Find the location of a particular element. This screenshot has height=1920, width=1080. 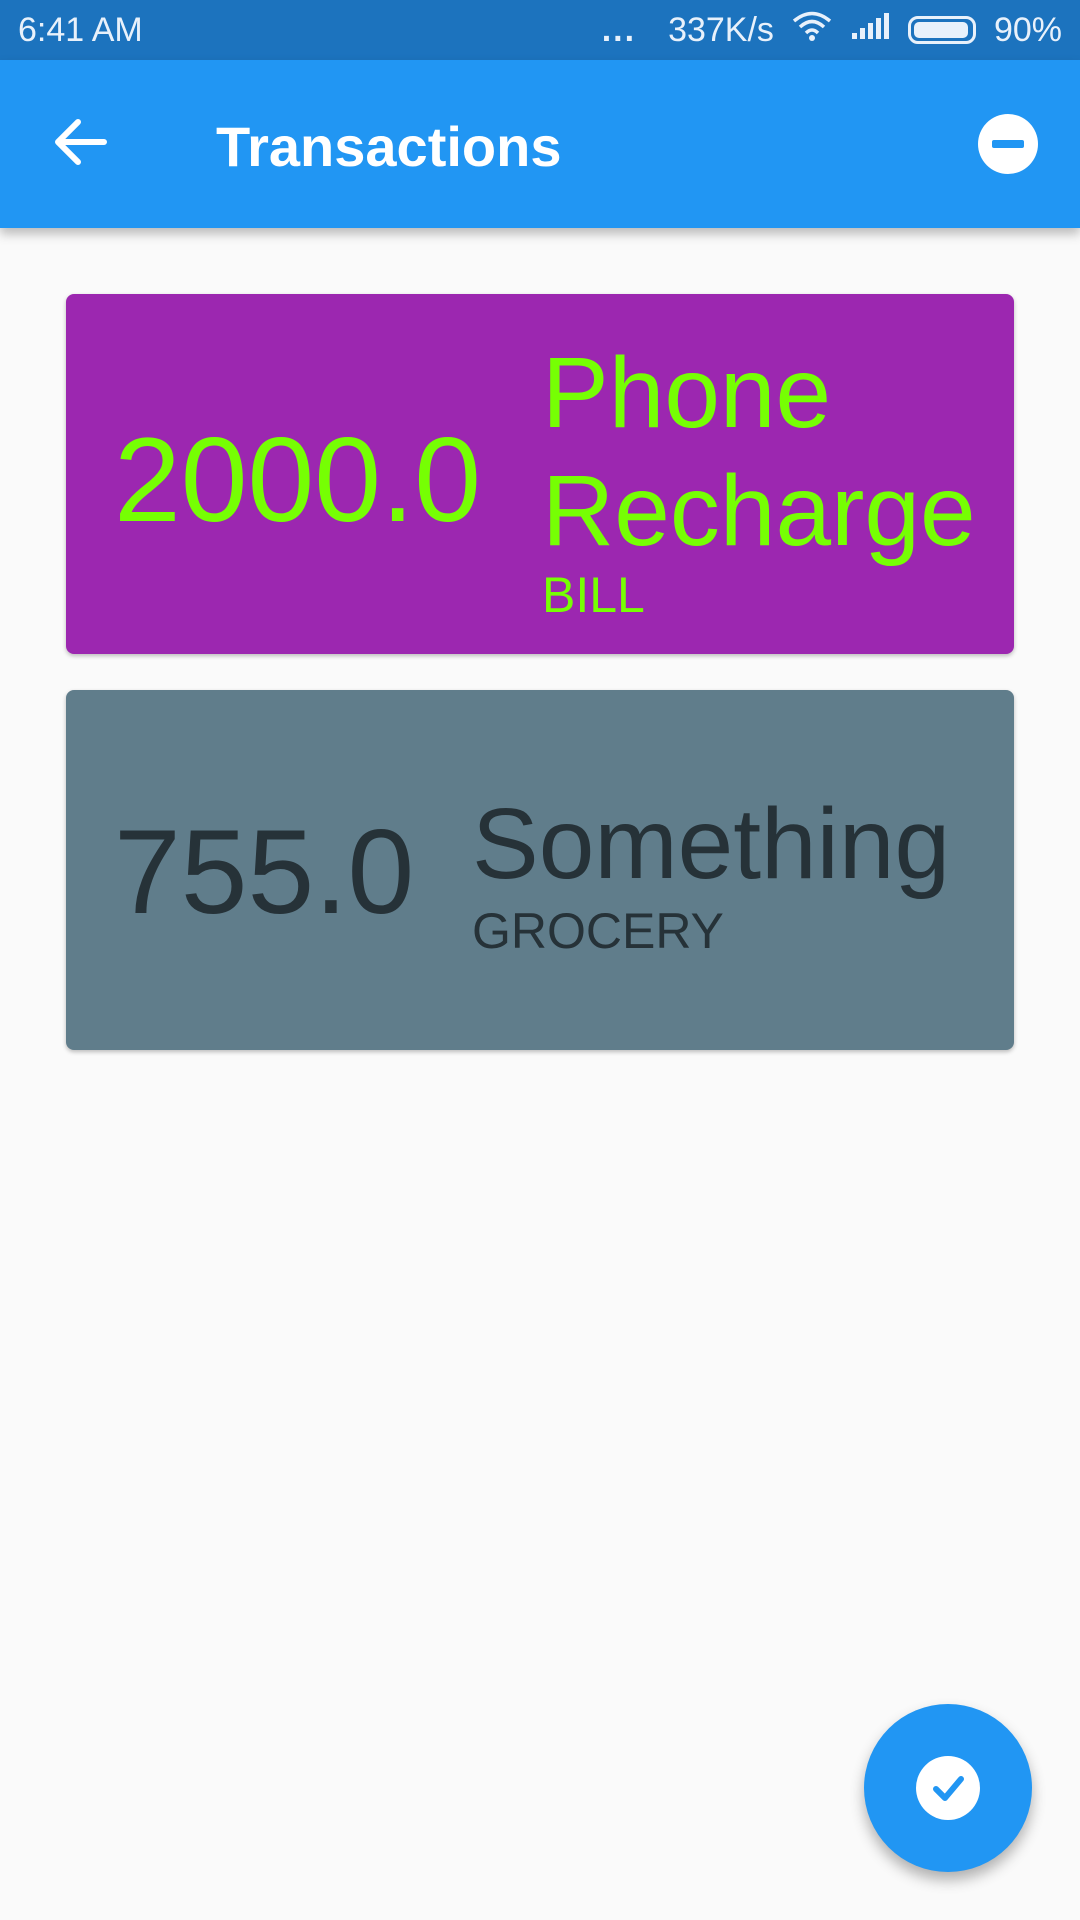

remove-button is located at coordinates (1008, 144).